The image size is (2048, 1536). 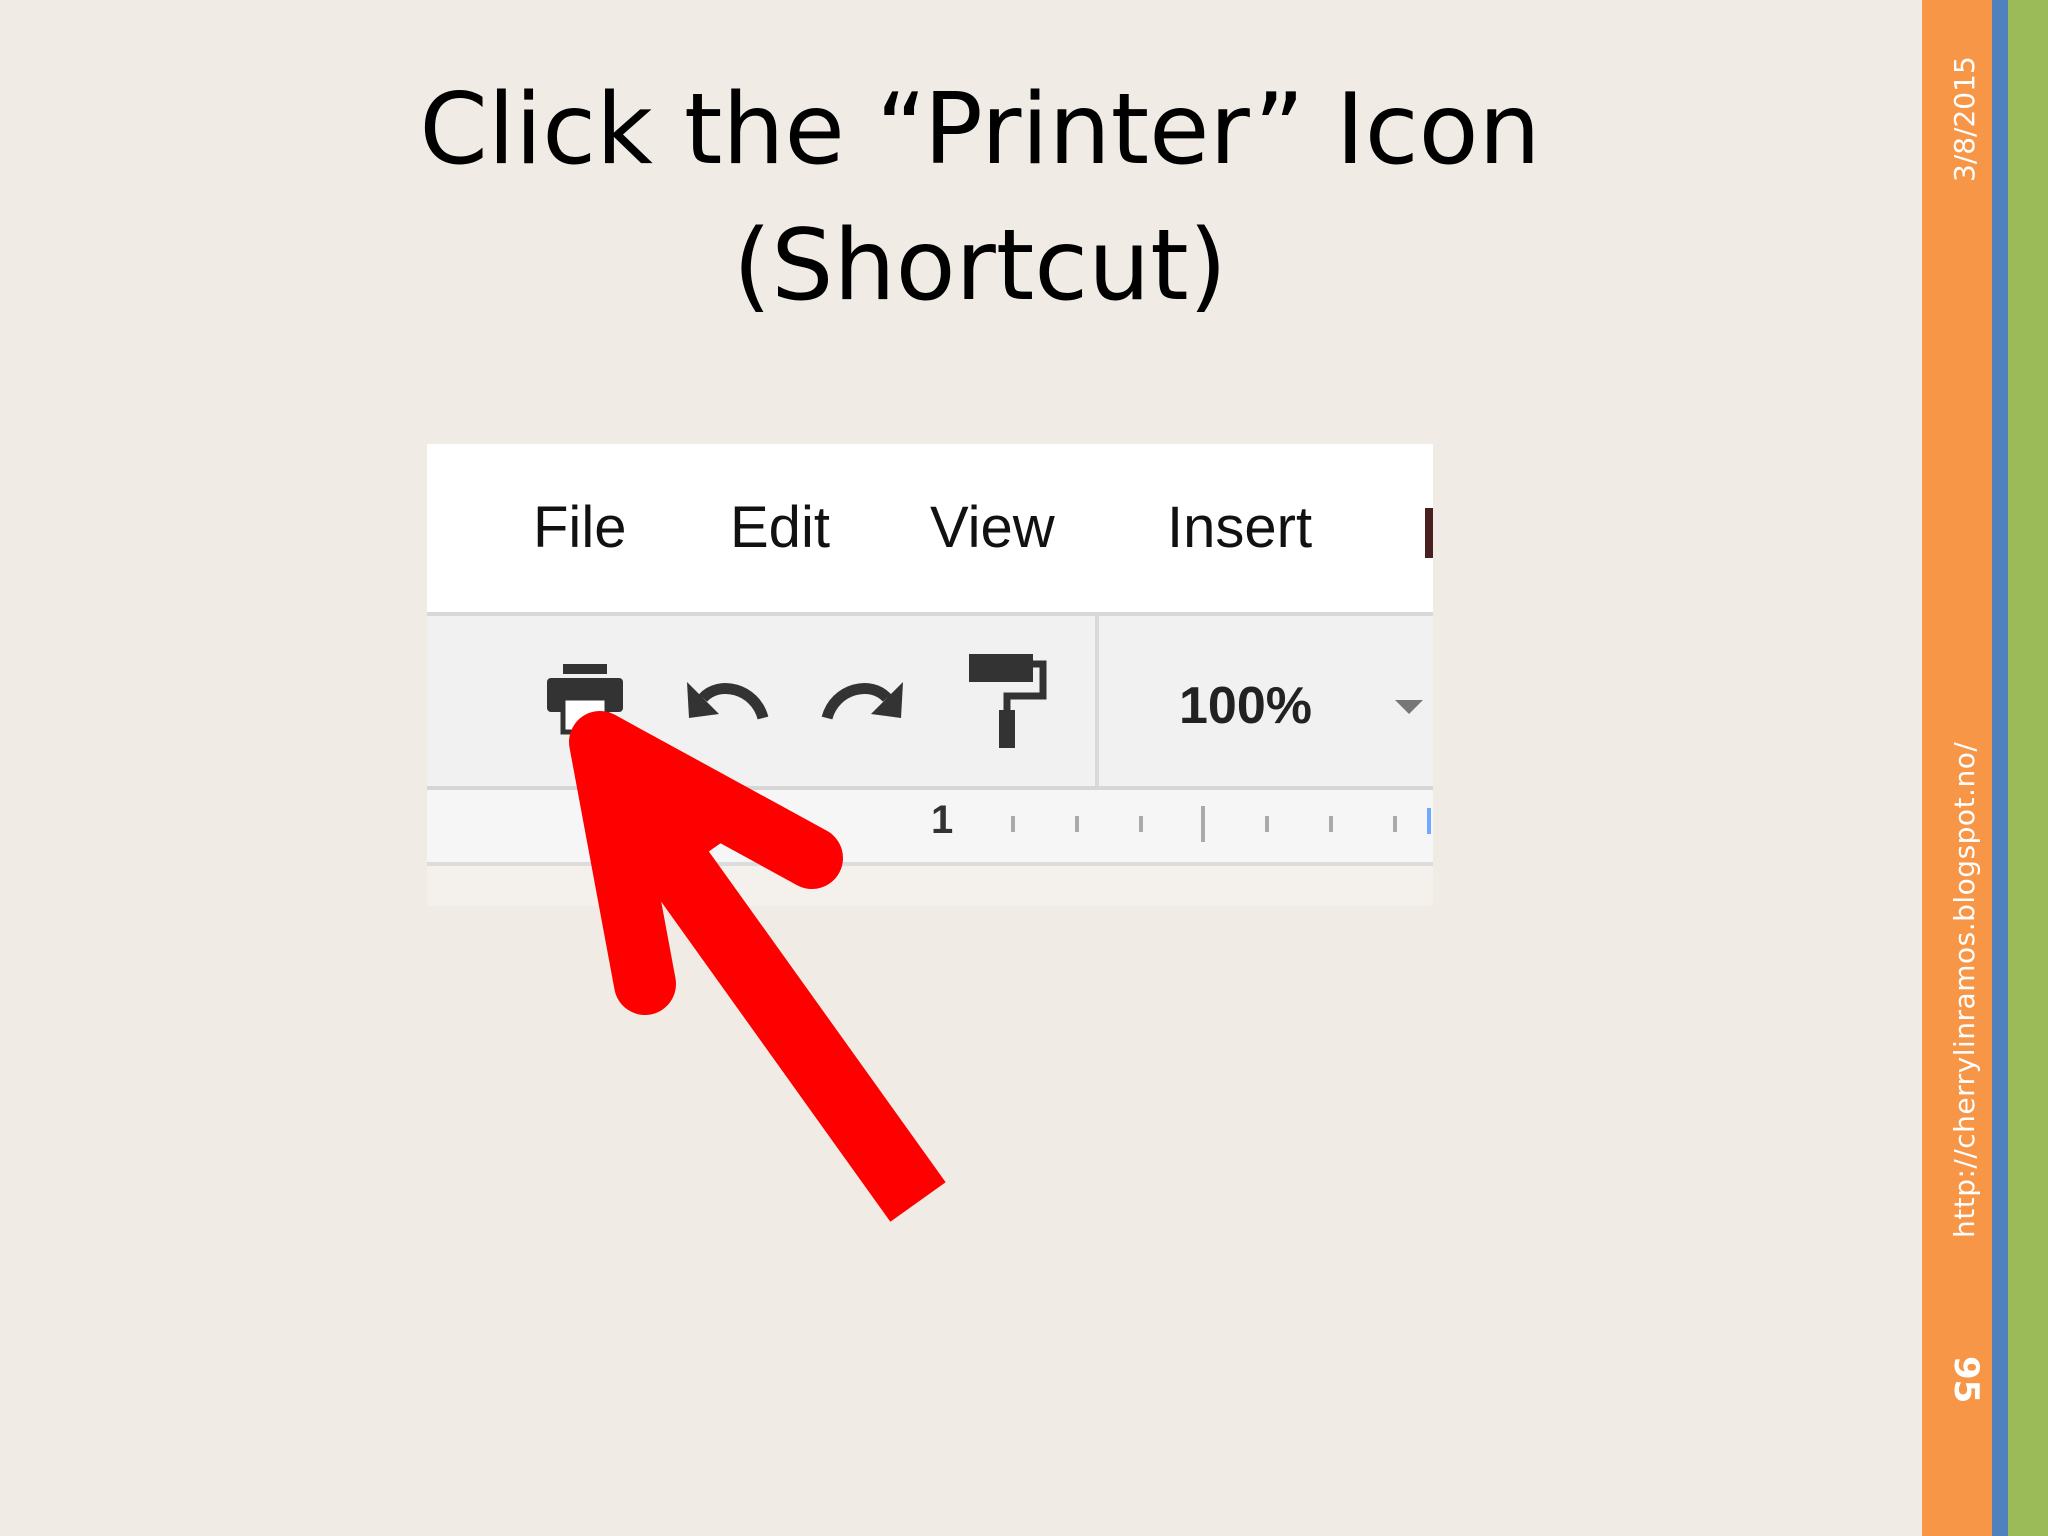 What do you see at coordinates (930, 703) in the screenshot?
I see `toolbar: 100%` at bounding box center [930, 703].